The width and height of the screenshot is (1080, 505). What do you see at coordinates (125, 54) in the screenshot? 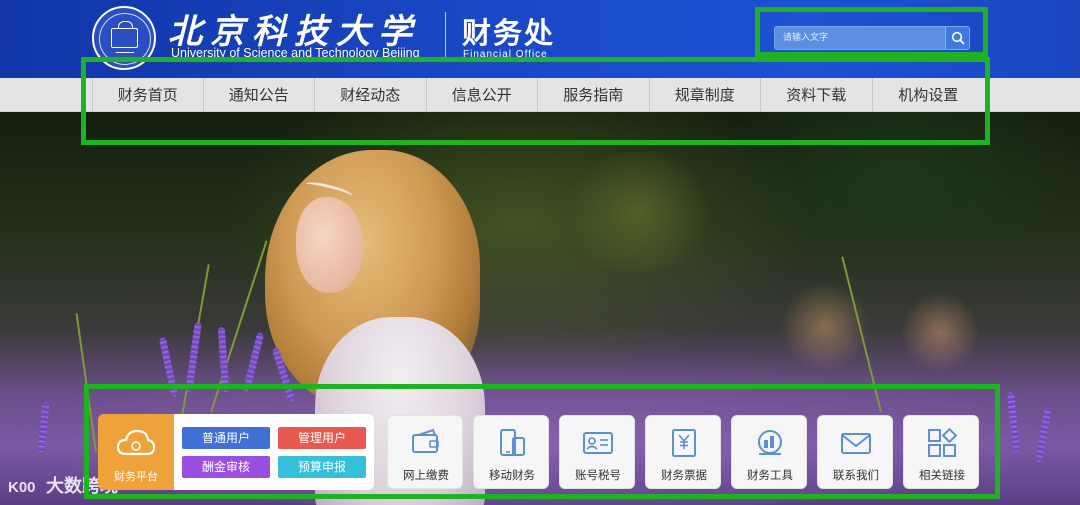
I see `seal-base` at bounding box center [125, 54].